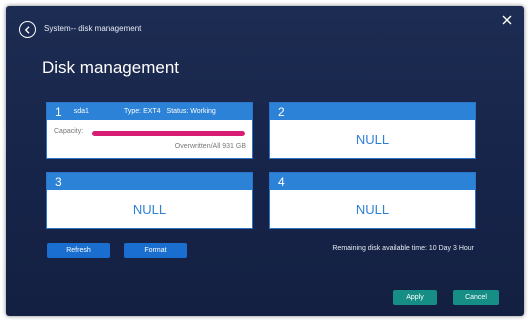 The image size is (530, 320). Describe the element at coordinates (372, 111) in the screenshot. I see `disk-slot-header: 2` at that location.